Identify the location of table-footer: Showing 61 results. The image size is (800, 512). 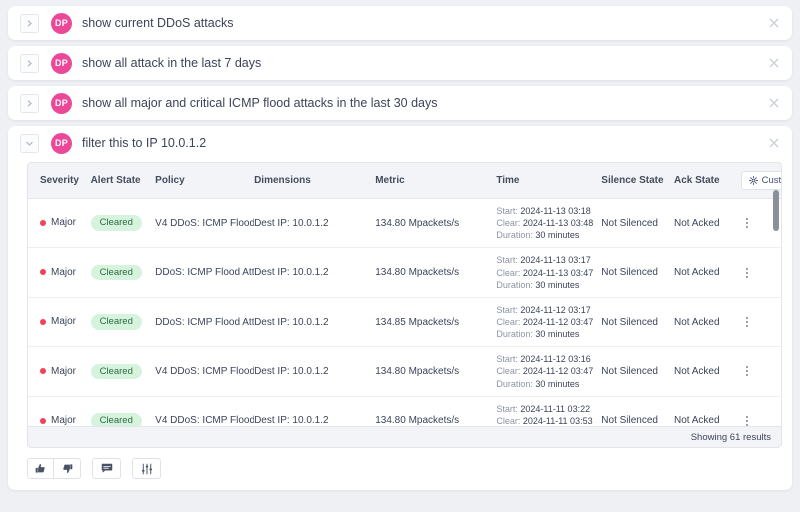
(404, 436).